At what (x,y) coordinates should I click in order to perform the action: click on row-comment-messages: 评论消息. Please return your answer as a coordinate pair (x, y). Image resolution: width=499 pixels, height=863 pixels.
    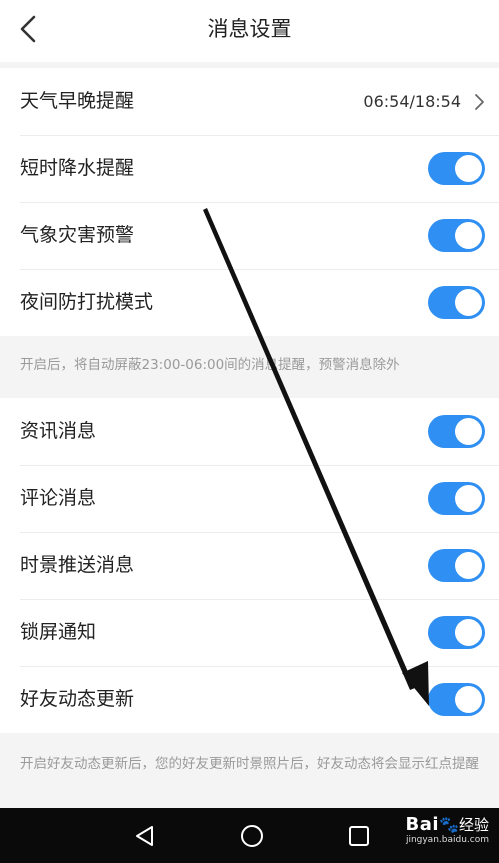
    Looking at the image, I should click on (249, 498).